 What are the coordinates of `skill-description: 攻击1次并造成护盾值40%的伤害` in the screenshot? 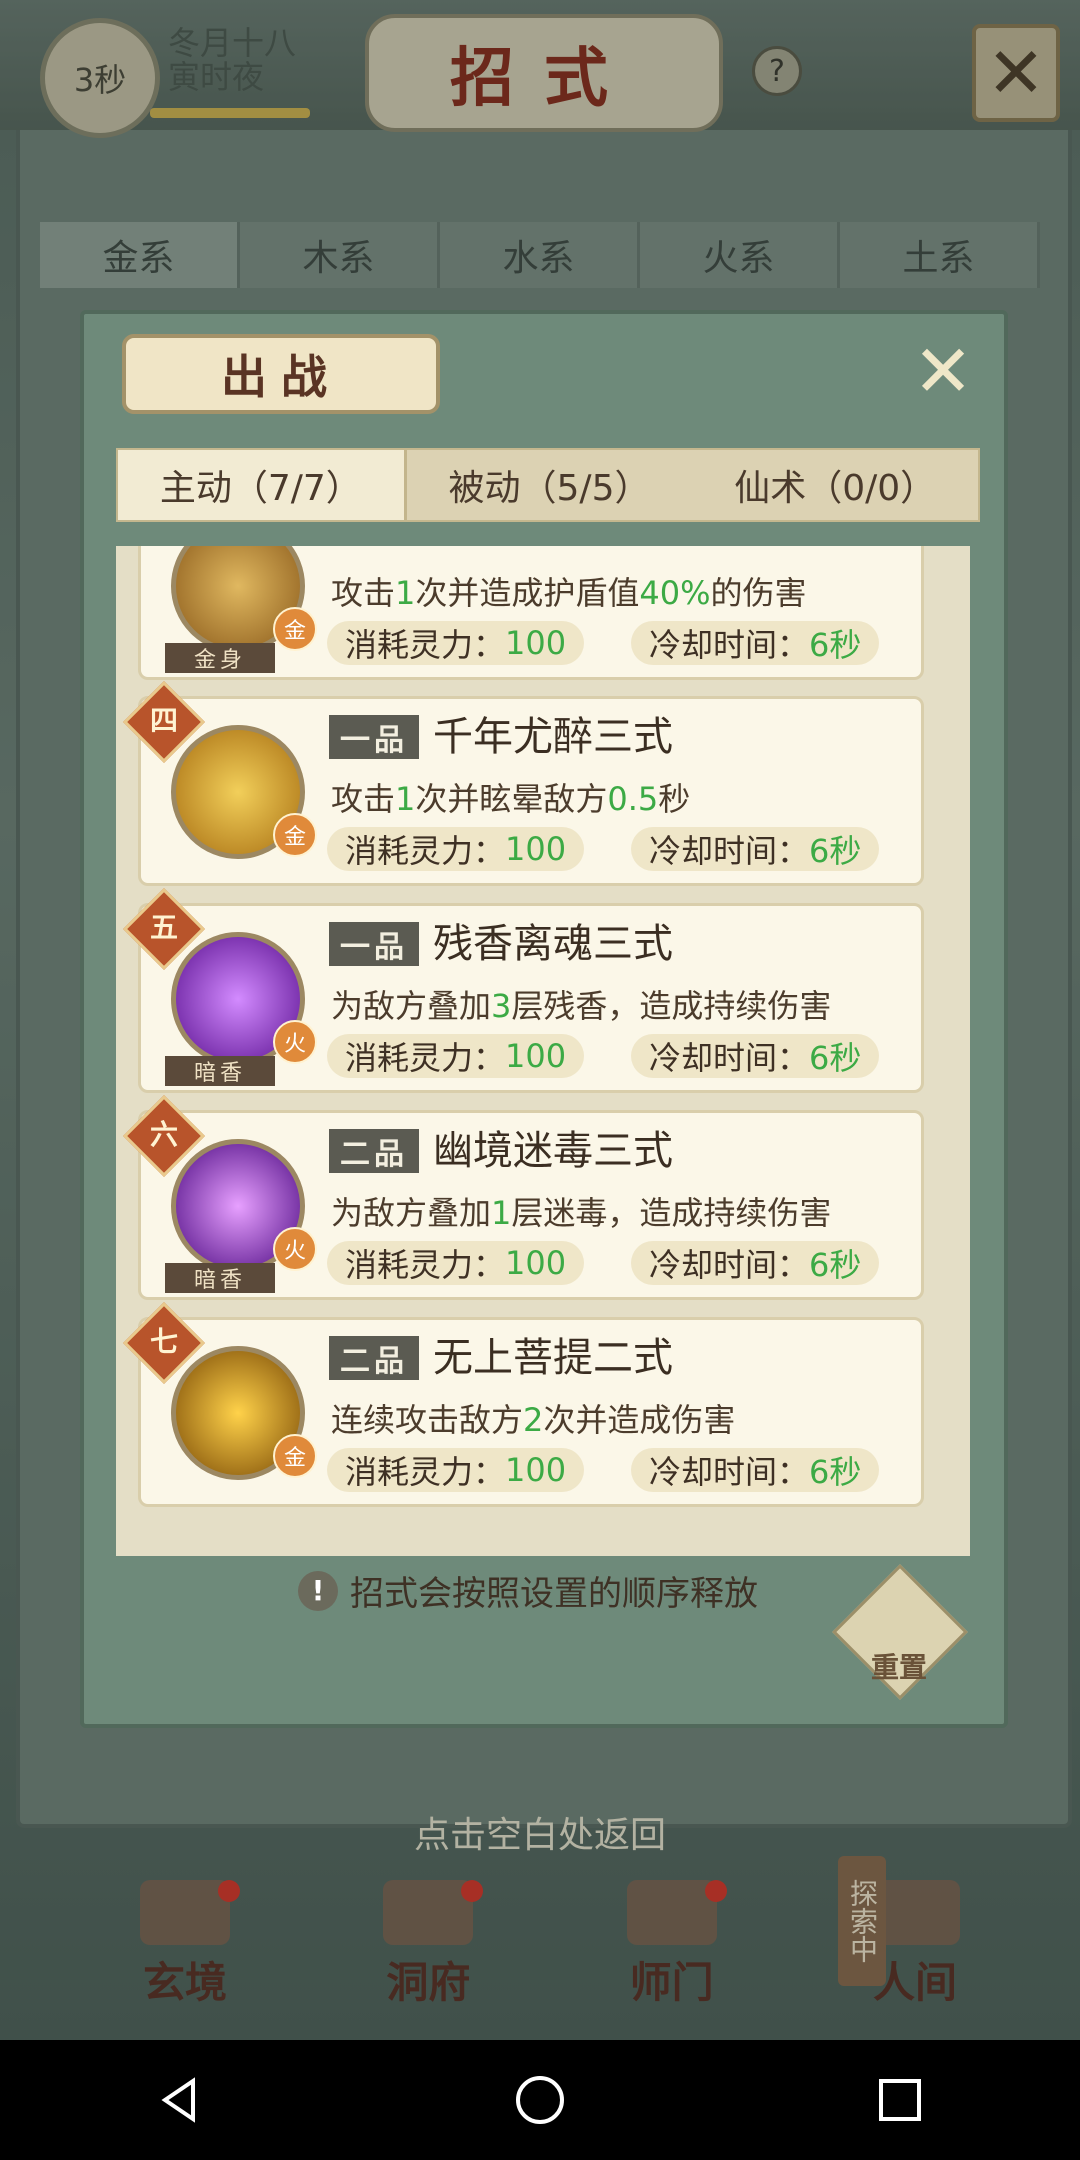 It's located at (569, 593).